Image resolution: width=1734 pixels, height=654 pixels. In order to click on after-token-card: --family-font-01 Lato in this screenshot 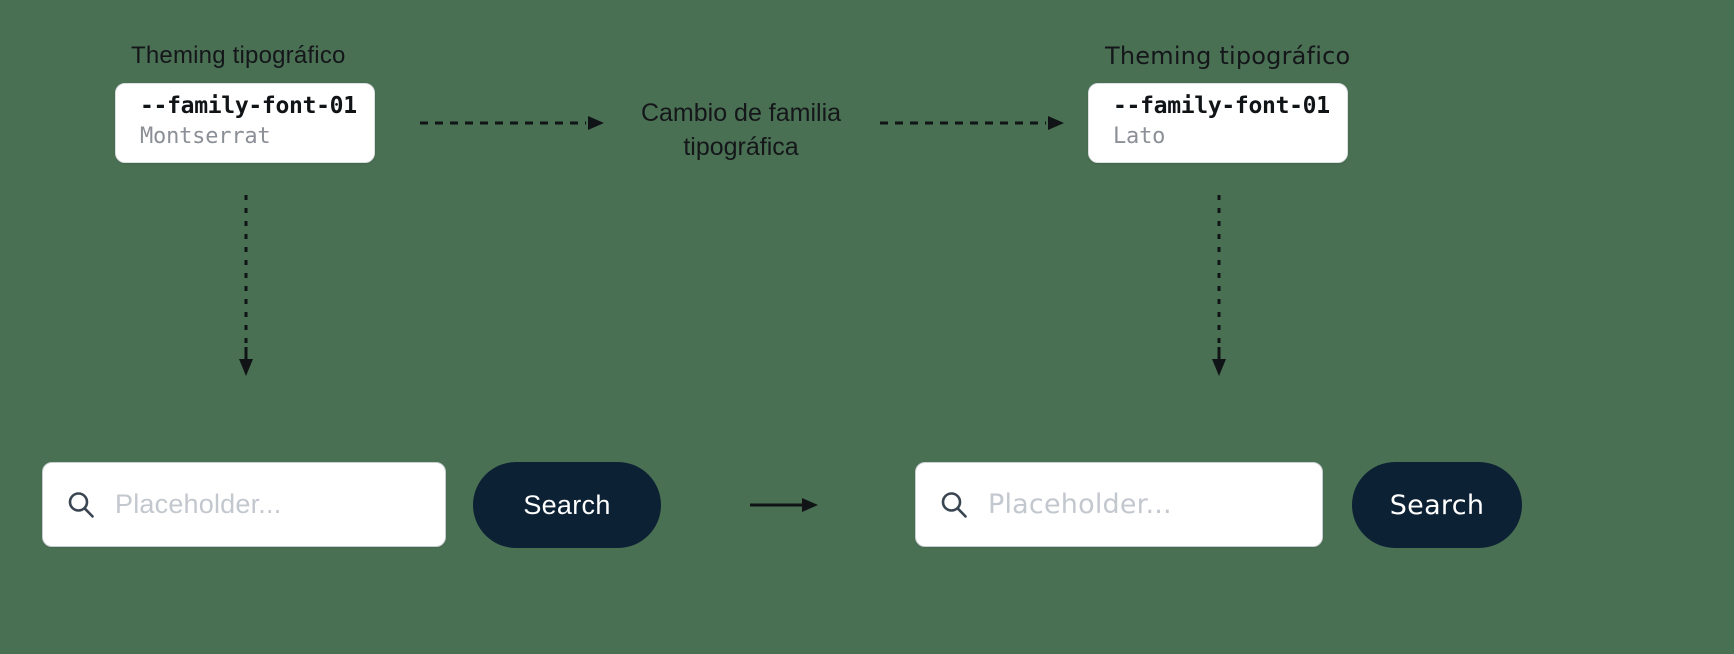, I will do `click(1218, 123)`.